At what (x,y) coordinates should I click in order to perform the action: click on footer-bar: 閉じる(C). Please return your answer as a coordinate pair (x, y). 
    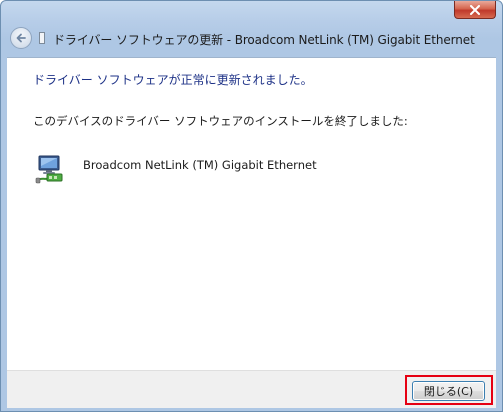
    Looking at the image, I should click on (251, 389).